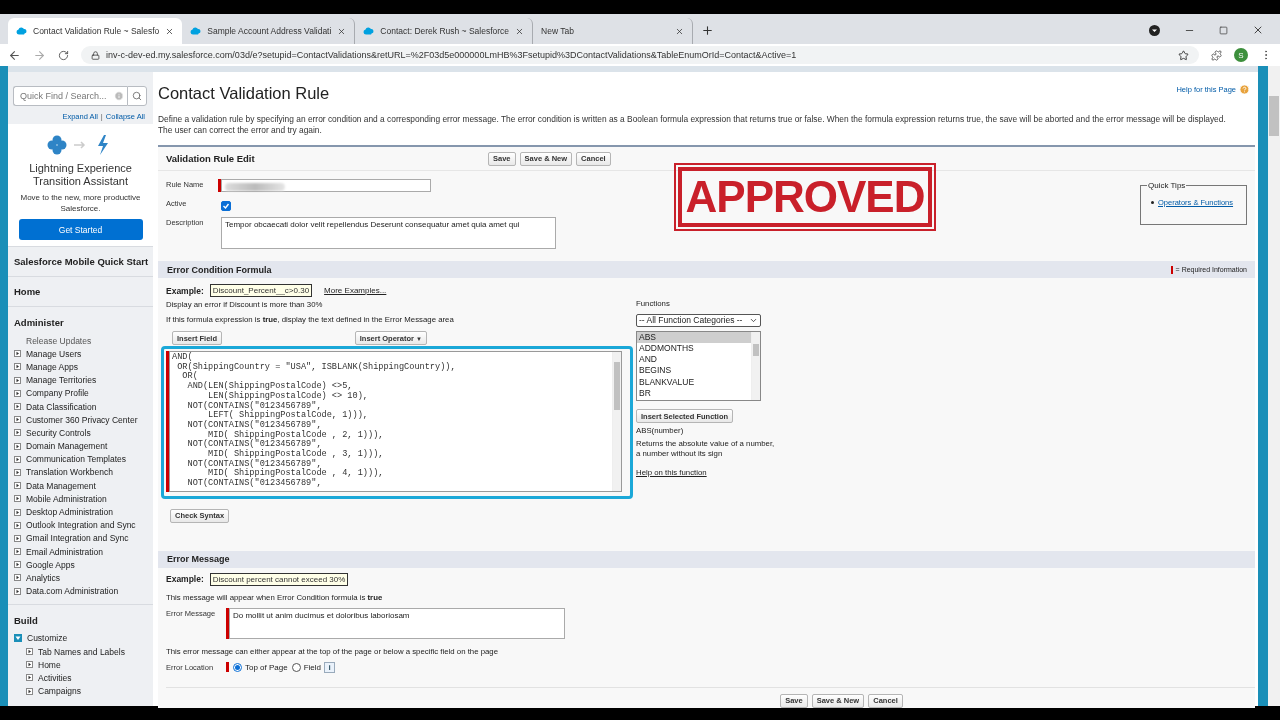 The image size is (1280, 720). What do you see at coordinates (1154, 30) in the screenshot?
I see `dropdown-icon` at bounding box center [1154, 30].